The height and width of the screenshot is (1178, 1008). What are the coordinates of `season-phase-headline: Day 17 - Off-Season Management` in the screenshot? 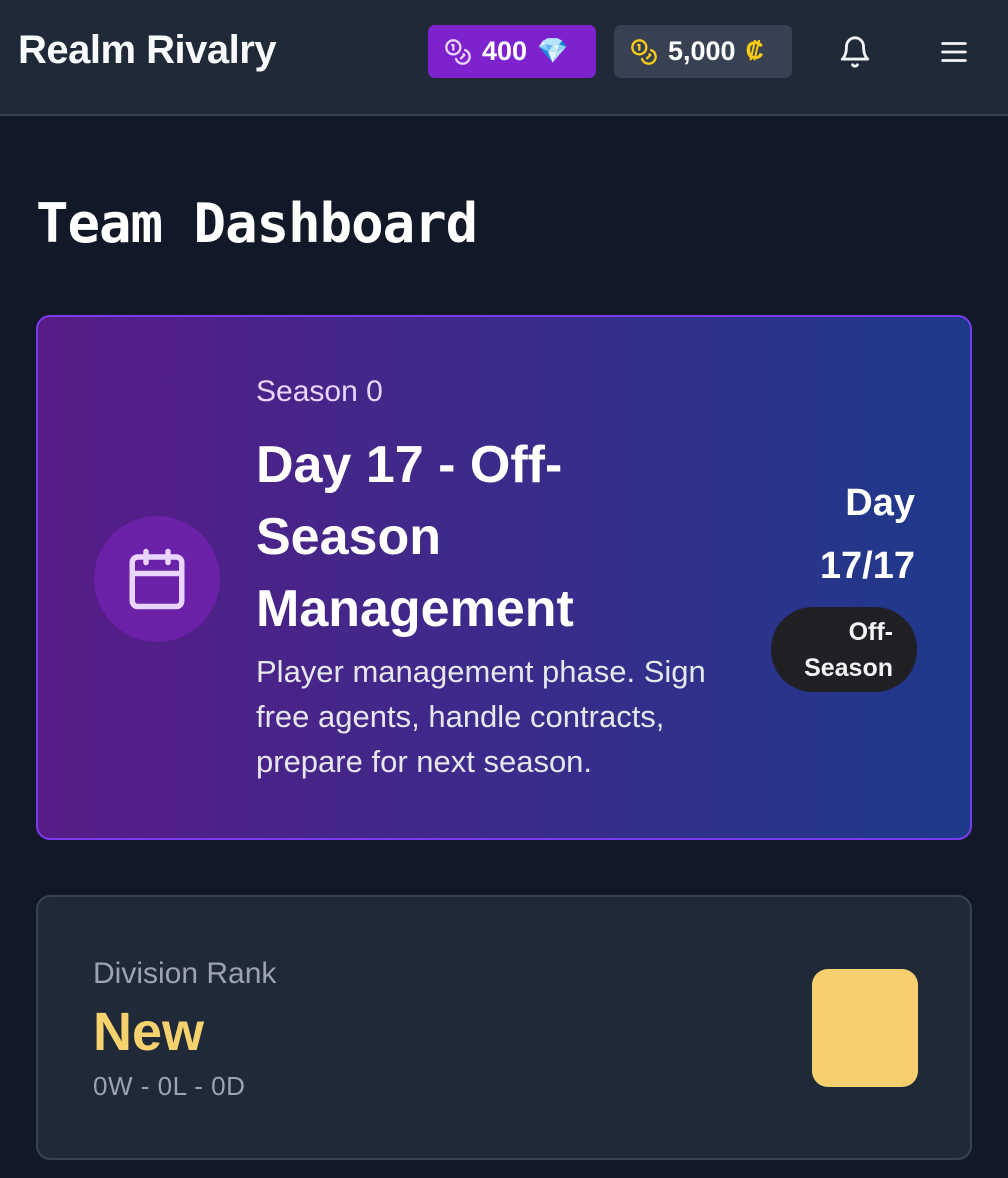 It's located at (415, 537).